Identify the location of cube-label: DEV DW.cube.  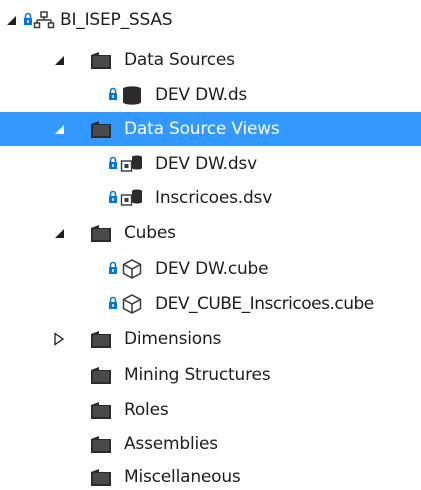
(212, 269).